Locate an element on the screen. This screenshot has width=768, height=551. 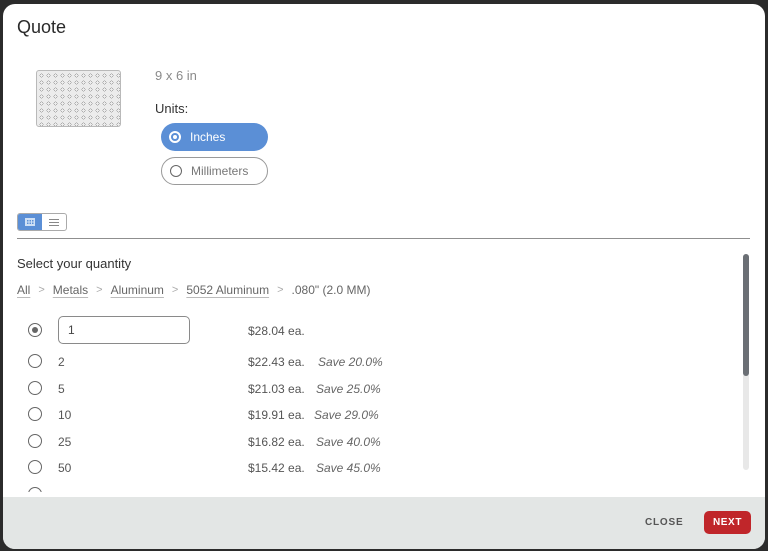
quantity-row: 25 $16.82 ea. Save 40.0% is located at coordinates (373, 444).